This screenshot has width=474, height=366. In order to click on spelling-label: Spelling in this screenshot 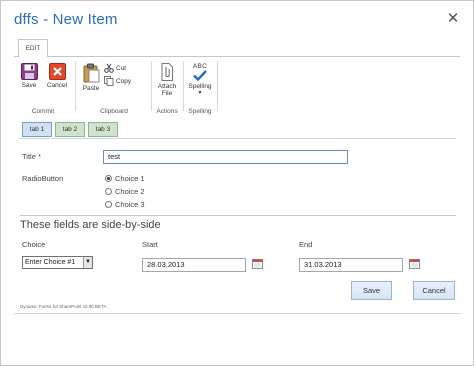, I will do `click(200, 86)`.